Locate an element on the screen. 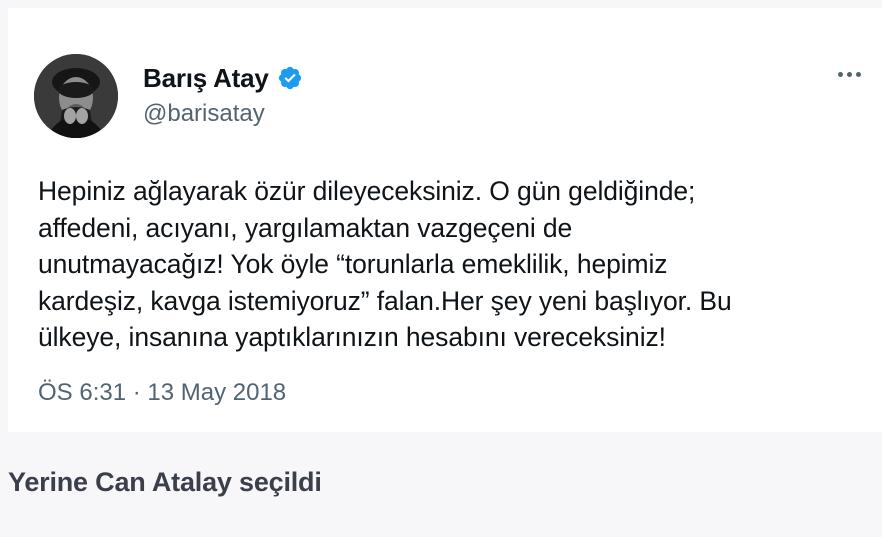 The height and width of the screenshot is (537, 882). avatar is located at coordinates (76, 96).